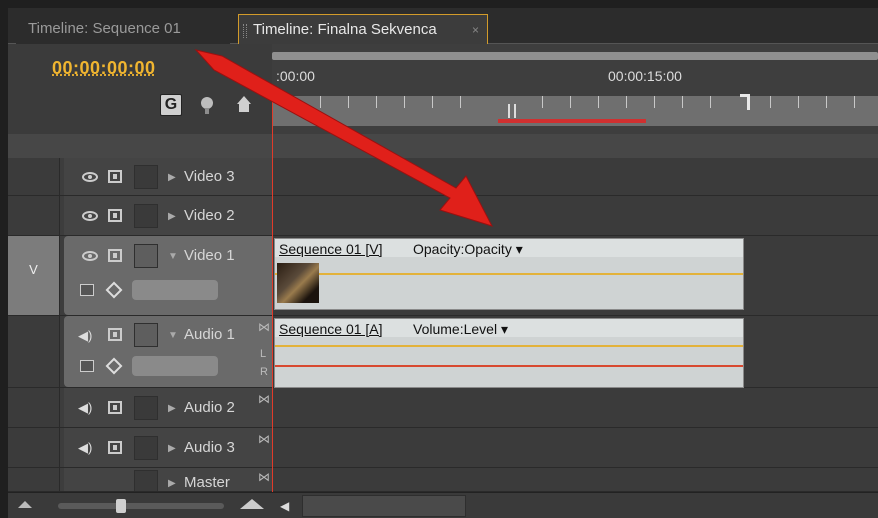 The height and width of the screenshot is (518, 878). Describe the element at coordinates (121, 506) in the screenshot. I see `zoom-slider-thumb` at that location.